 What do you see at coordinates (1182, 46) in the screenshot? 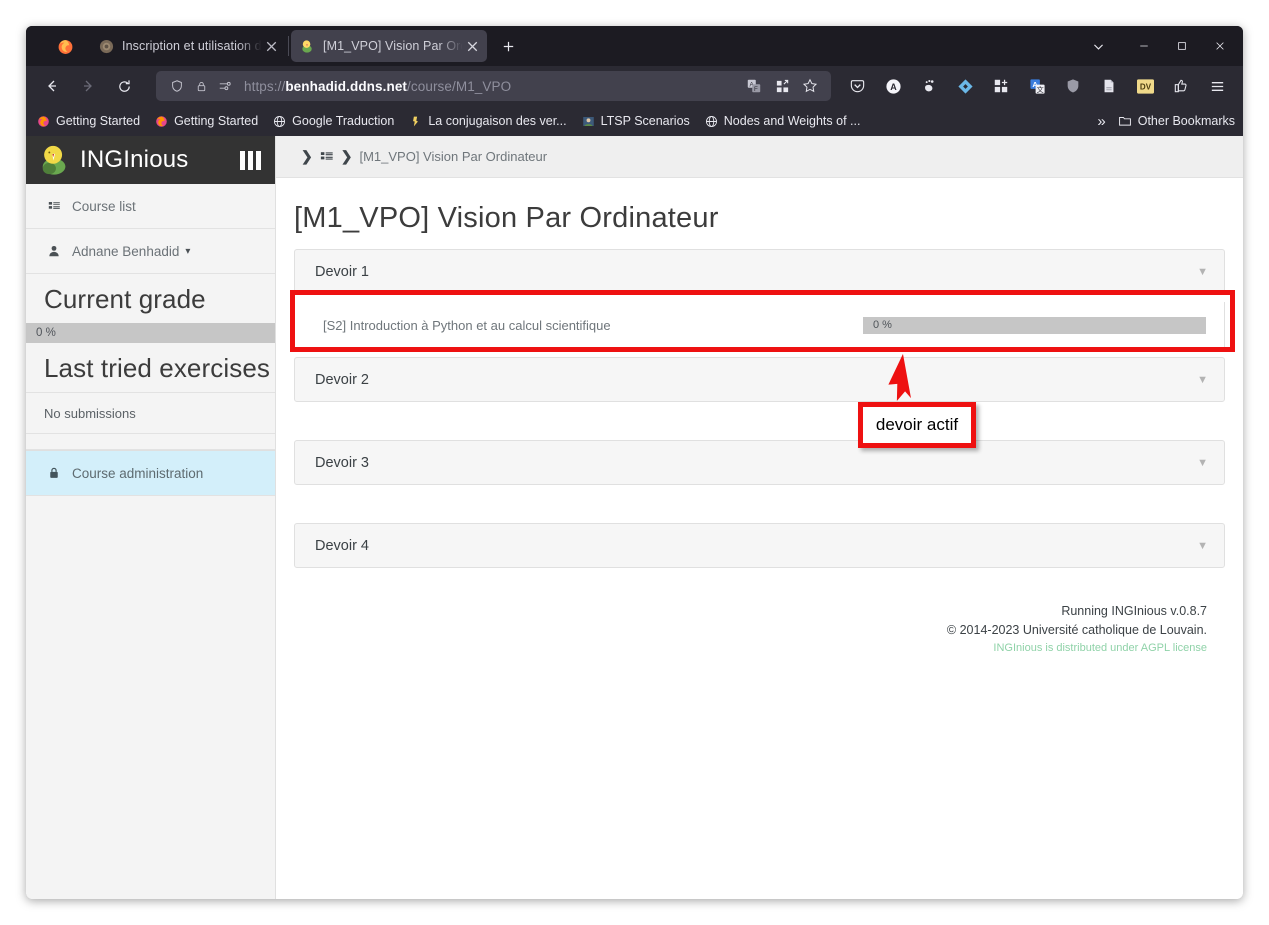
I see `maximize-button` at bounding box center [1182, 46].